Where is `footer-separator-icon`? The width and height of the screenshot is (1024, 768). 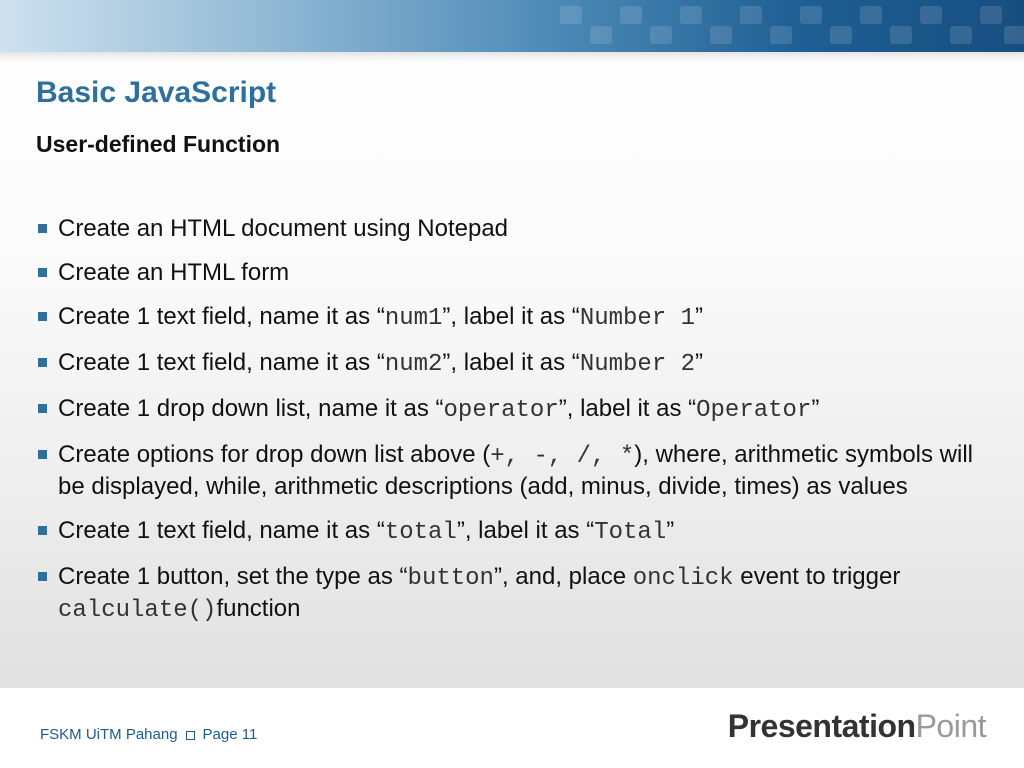
footer-separator-icon is located at coordinates (190, 735).